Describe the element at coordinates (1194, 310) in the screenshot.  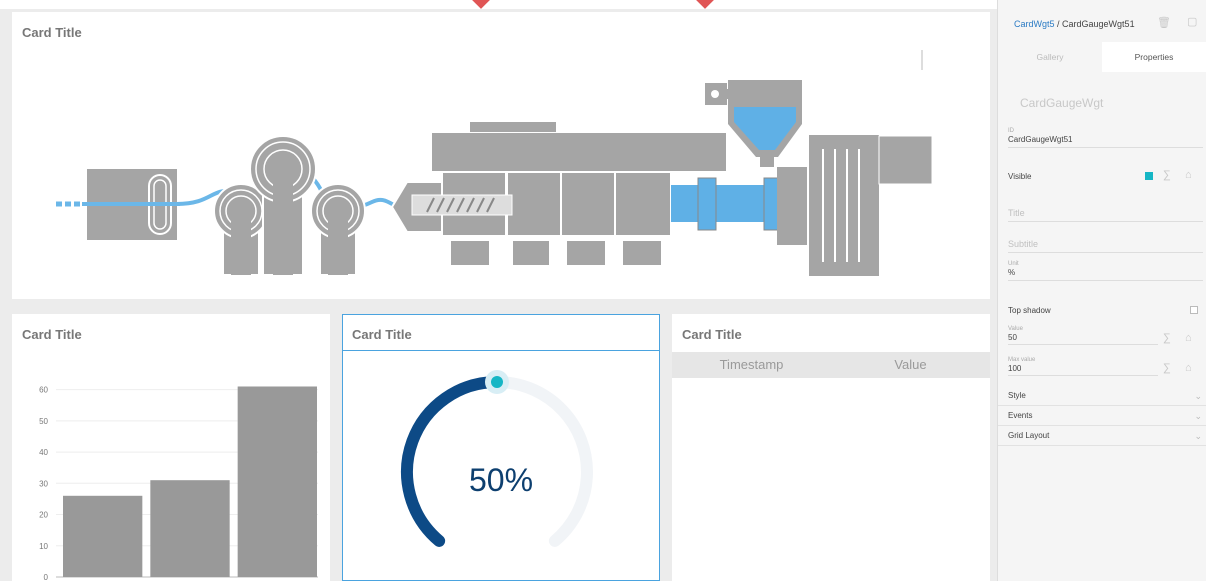
I see `top-shadow-checkbox` at that location.